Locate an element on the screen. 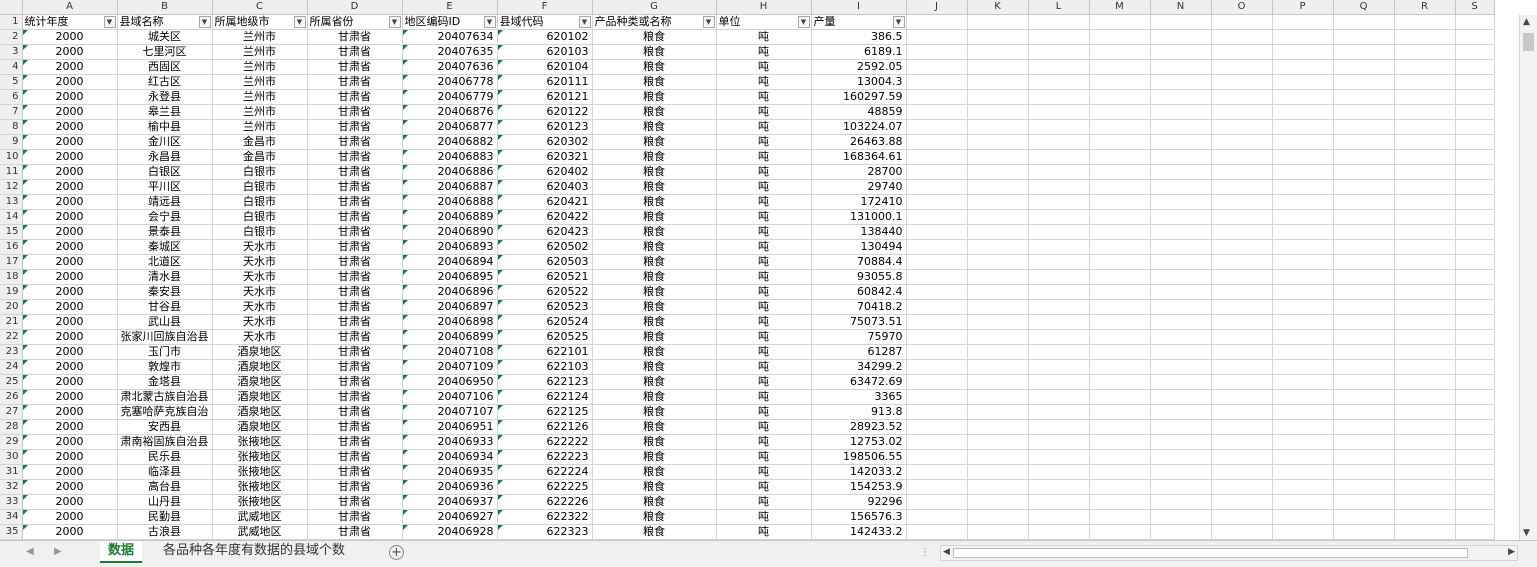 The width and height of the screenshot is (1537, 567). filter-dropdown-icon: ▼ is located at coordinates (394, 22).